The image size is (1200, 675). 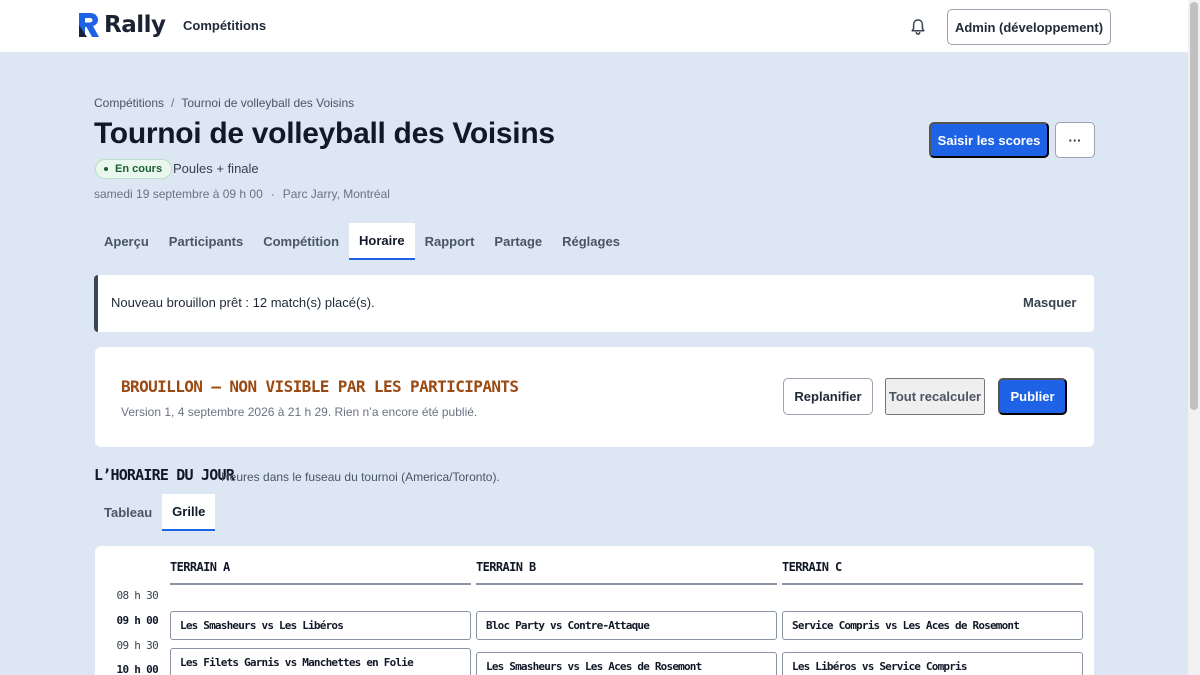 I want to click on tab-participants: Participants, so click(x=206, y=241).